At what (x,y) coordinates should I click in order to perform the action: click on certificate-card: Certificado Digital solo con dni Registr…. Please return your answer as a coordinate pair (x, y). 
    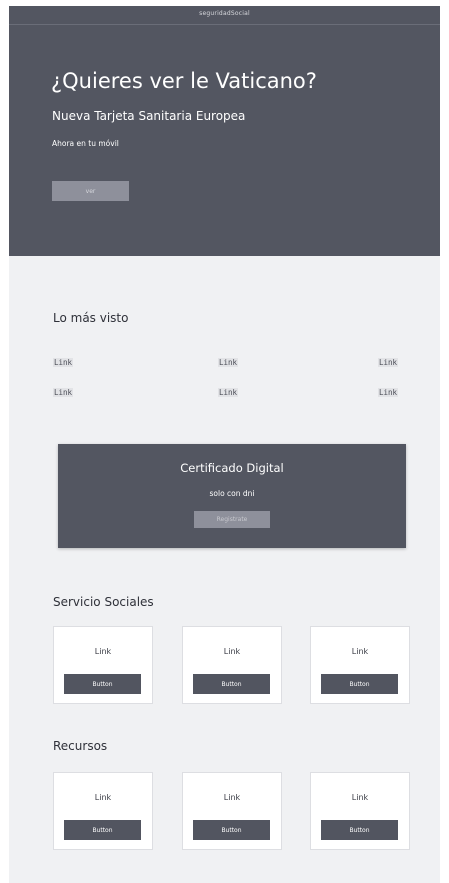
    Looking at the image, I should click on (232, 496).